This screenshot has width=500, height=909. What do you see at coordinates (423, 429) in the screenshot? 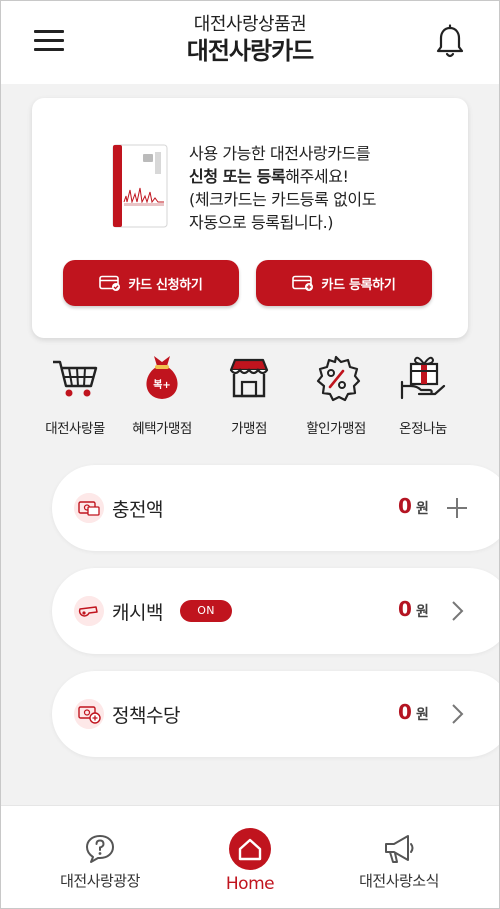
I see `category-label: 온정나눔` at bounding box center [423, 429].